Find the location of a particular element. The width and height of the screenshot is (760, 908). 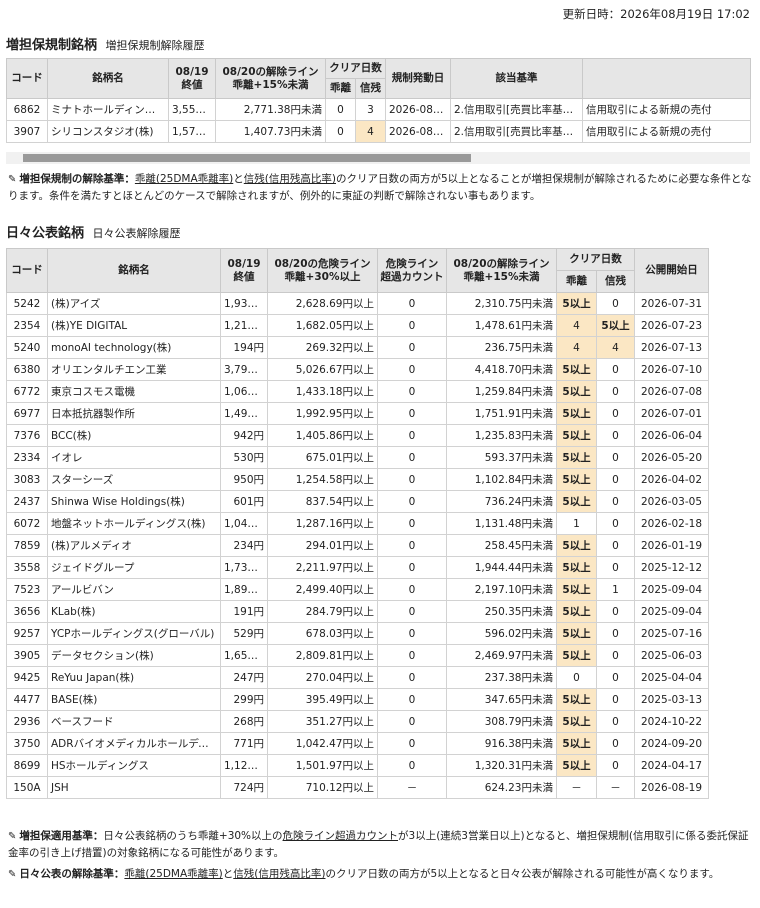

daily-history-link: 日々公表解除履歴 is located at coordinates (137, 233).